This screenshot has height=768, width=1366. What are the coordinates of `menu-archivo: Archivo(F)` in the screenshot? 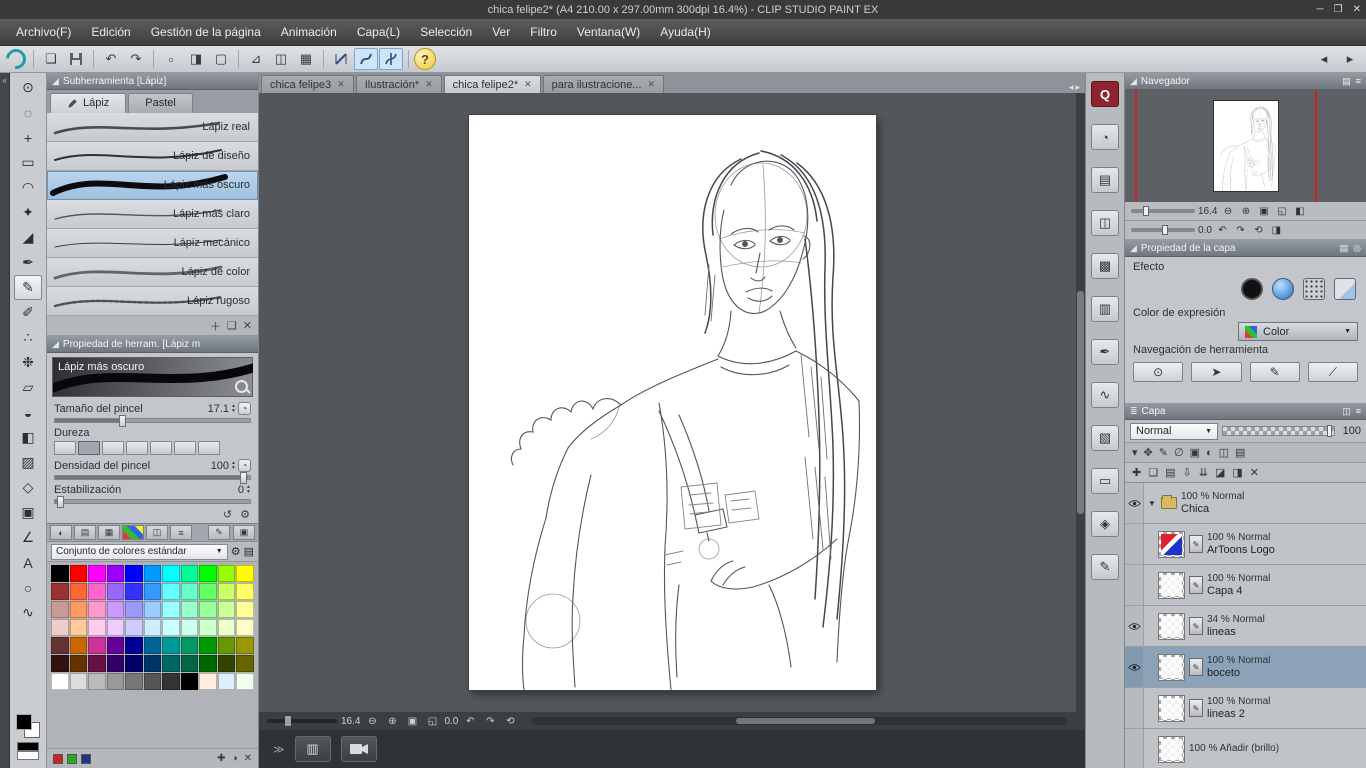 It's located at (43, 32).